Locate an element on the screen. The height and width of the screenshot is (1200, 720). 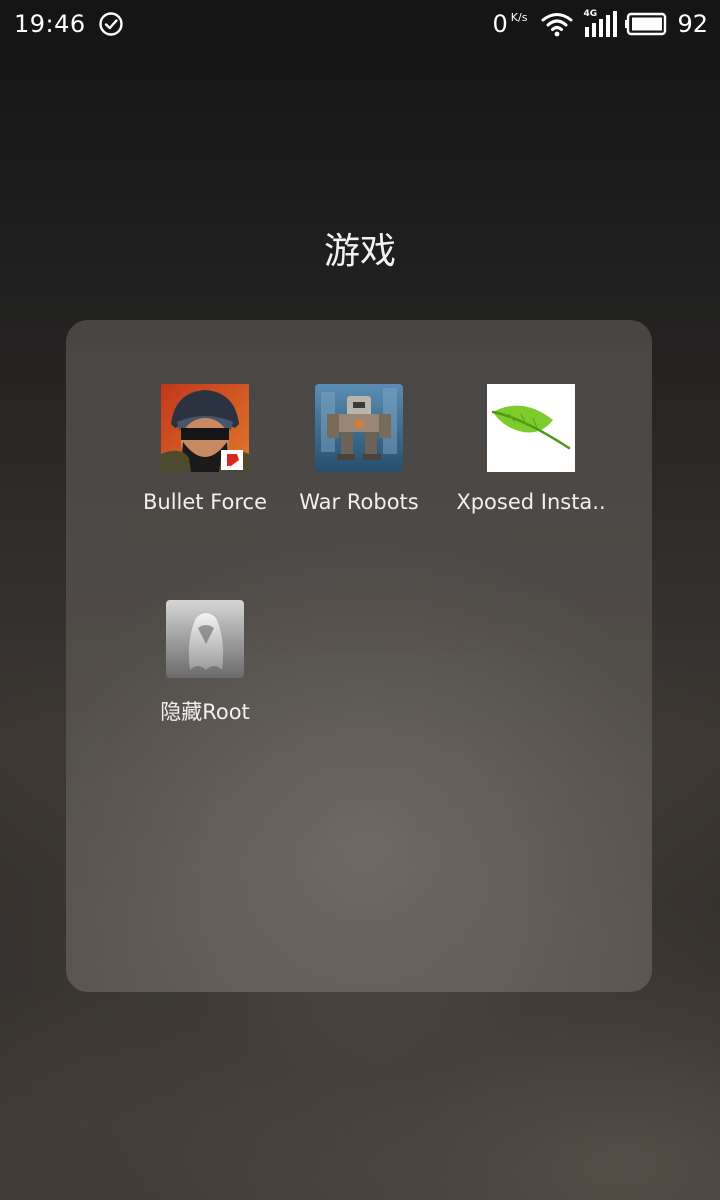
cellular-signal: 4G is located at coordinates (600, 23).